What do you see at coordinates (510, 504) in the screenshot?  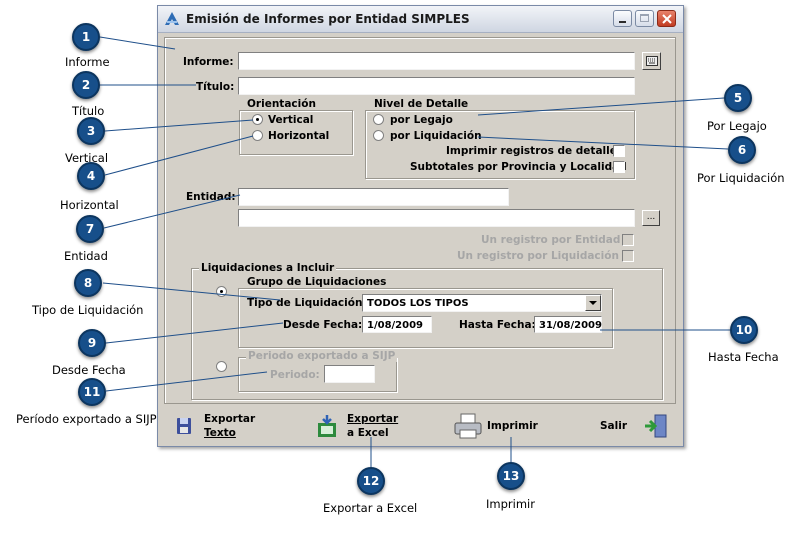 I see `callout-caption-13: Imprimir` at bounding box center [510, 504].